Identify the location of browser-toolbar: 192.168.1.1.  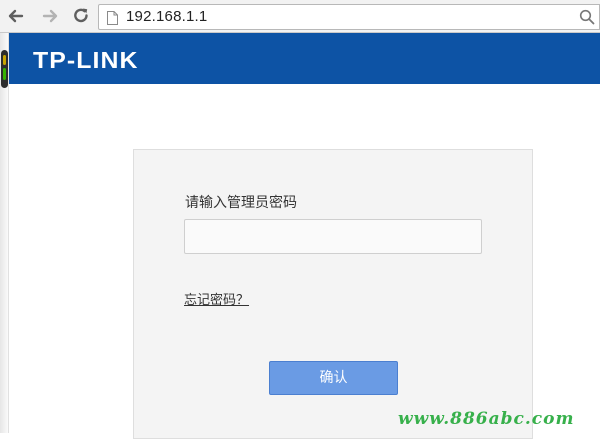
(300, 16).